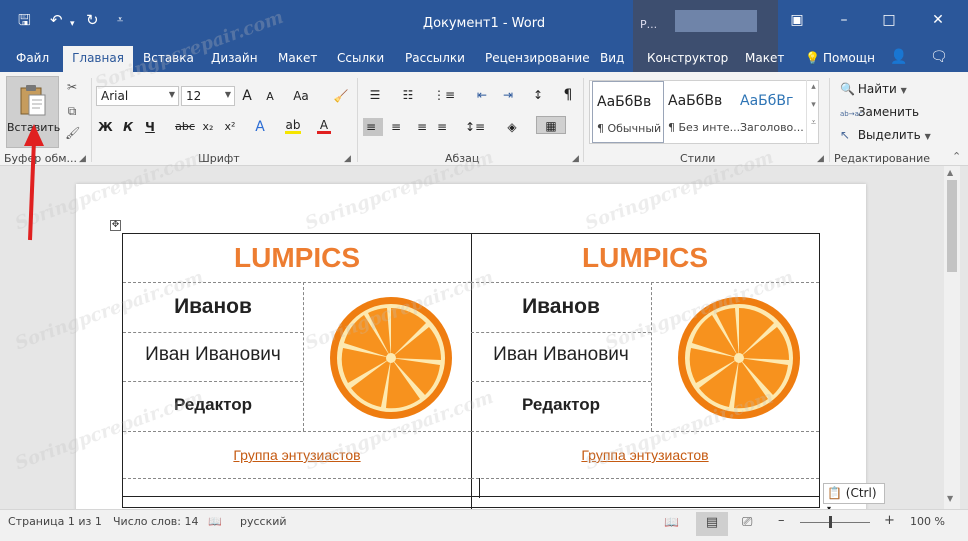 The height and width of the screenshot is (541, 968). What do you see at coordinates (956, 156) in the screenshot?
I see `collapse-ribbon-icon: ⌃` at bounding box center [956, 156].